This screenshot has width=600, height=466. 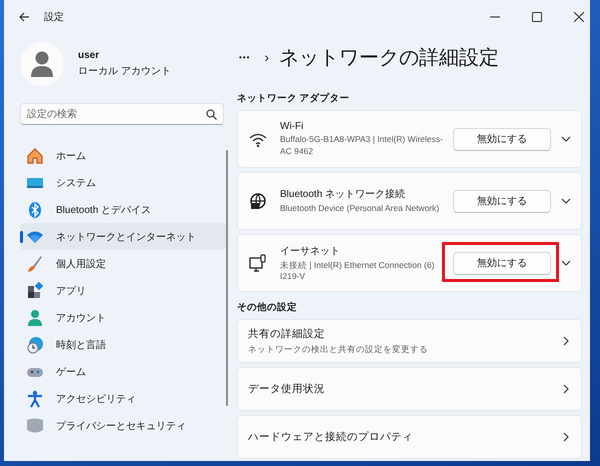 I want to click on settings-link: データ使用状況, so click(x=409, y=389).